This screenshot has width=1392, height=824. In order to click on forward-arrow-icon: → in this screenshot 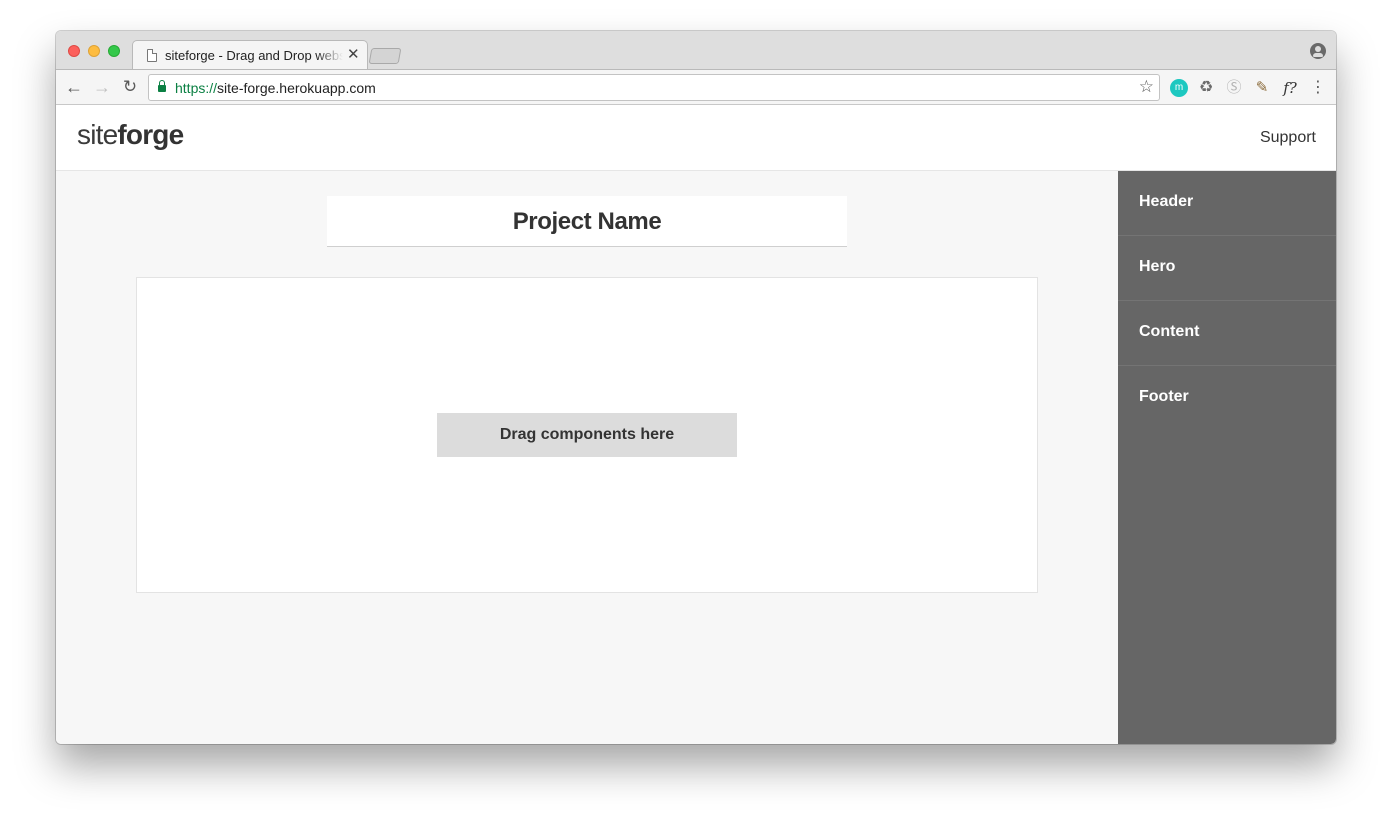, I will do `click(102, 87)`.